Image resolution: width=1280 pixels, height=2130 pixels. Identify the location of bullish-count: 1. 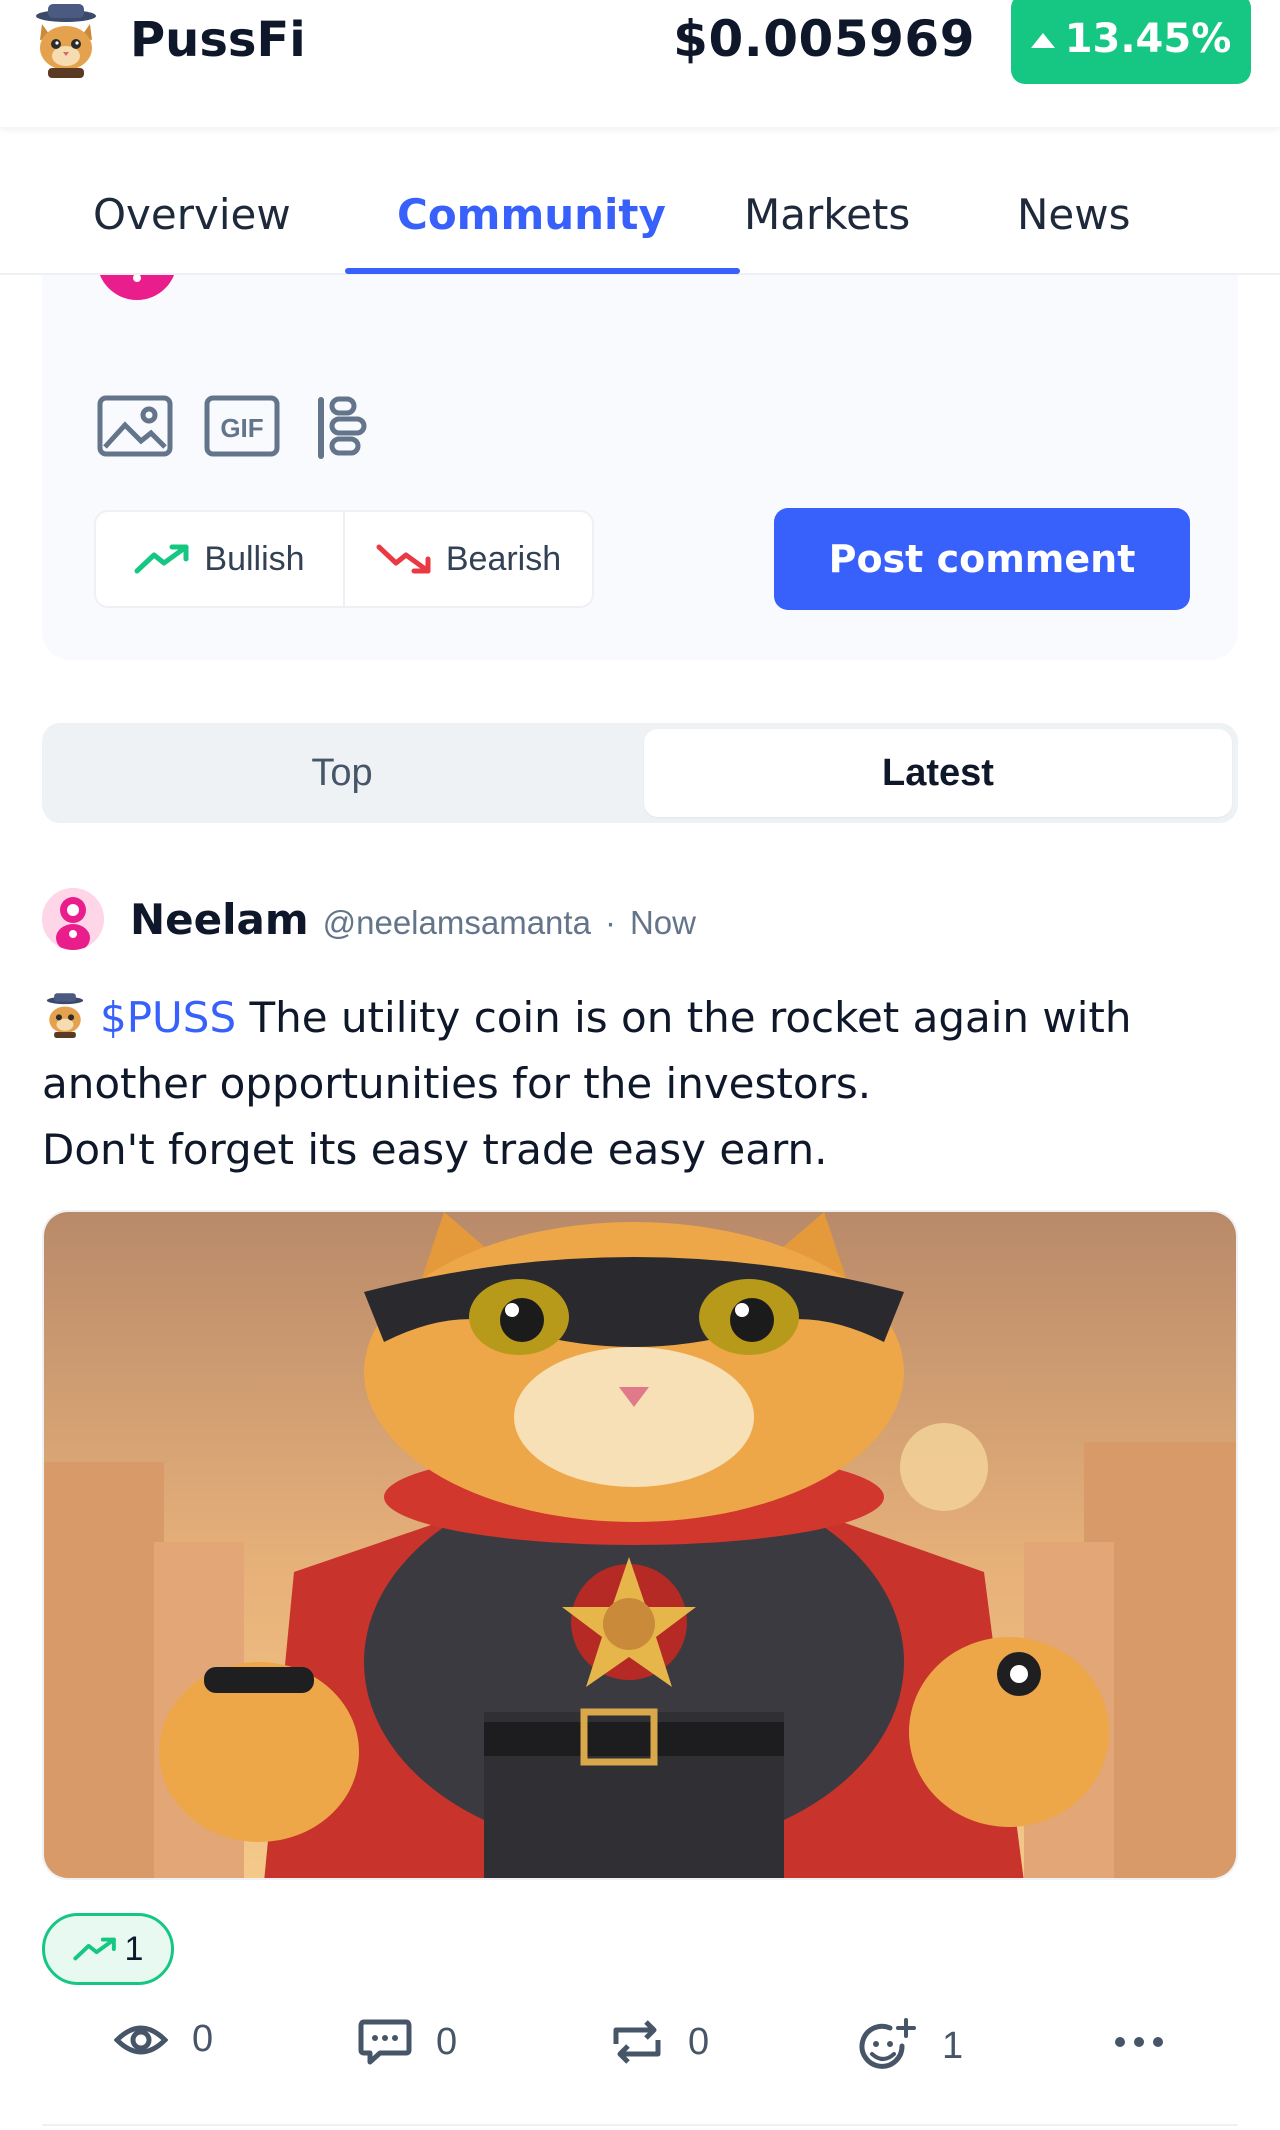
(134, 1948).